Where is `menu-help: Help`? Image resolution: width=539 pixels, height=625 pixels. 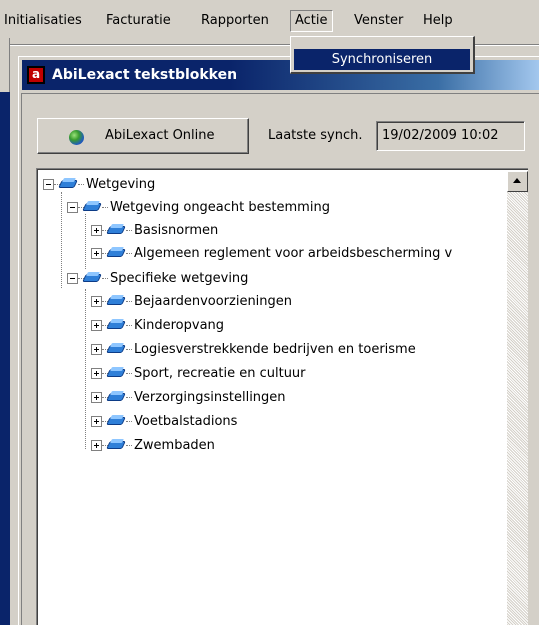 menu-help: Help is located at coordinates (438, 21).